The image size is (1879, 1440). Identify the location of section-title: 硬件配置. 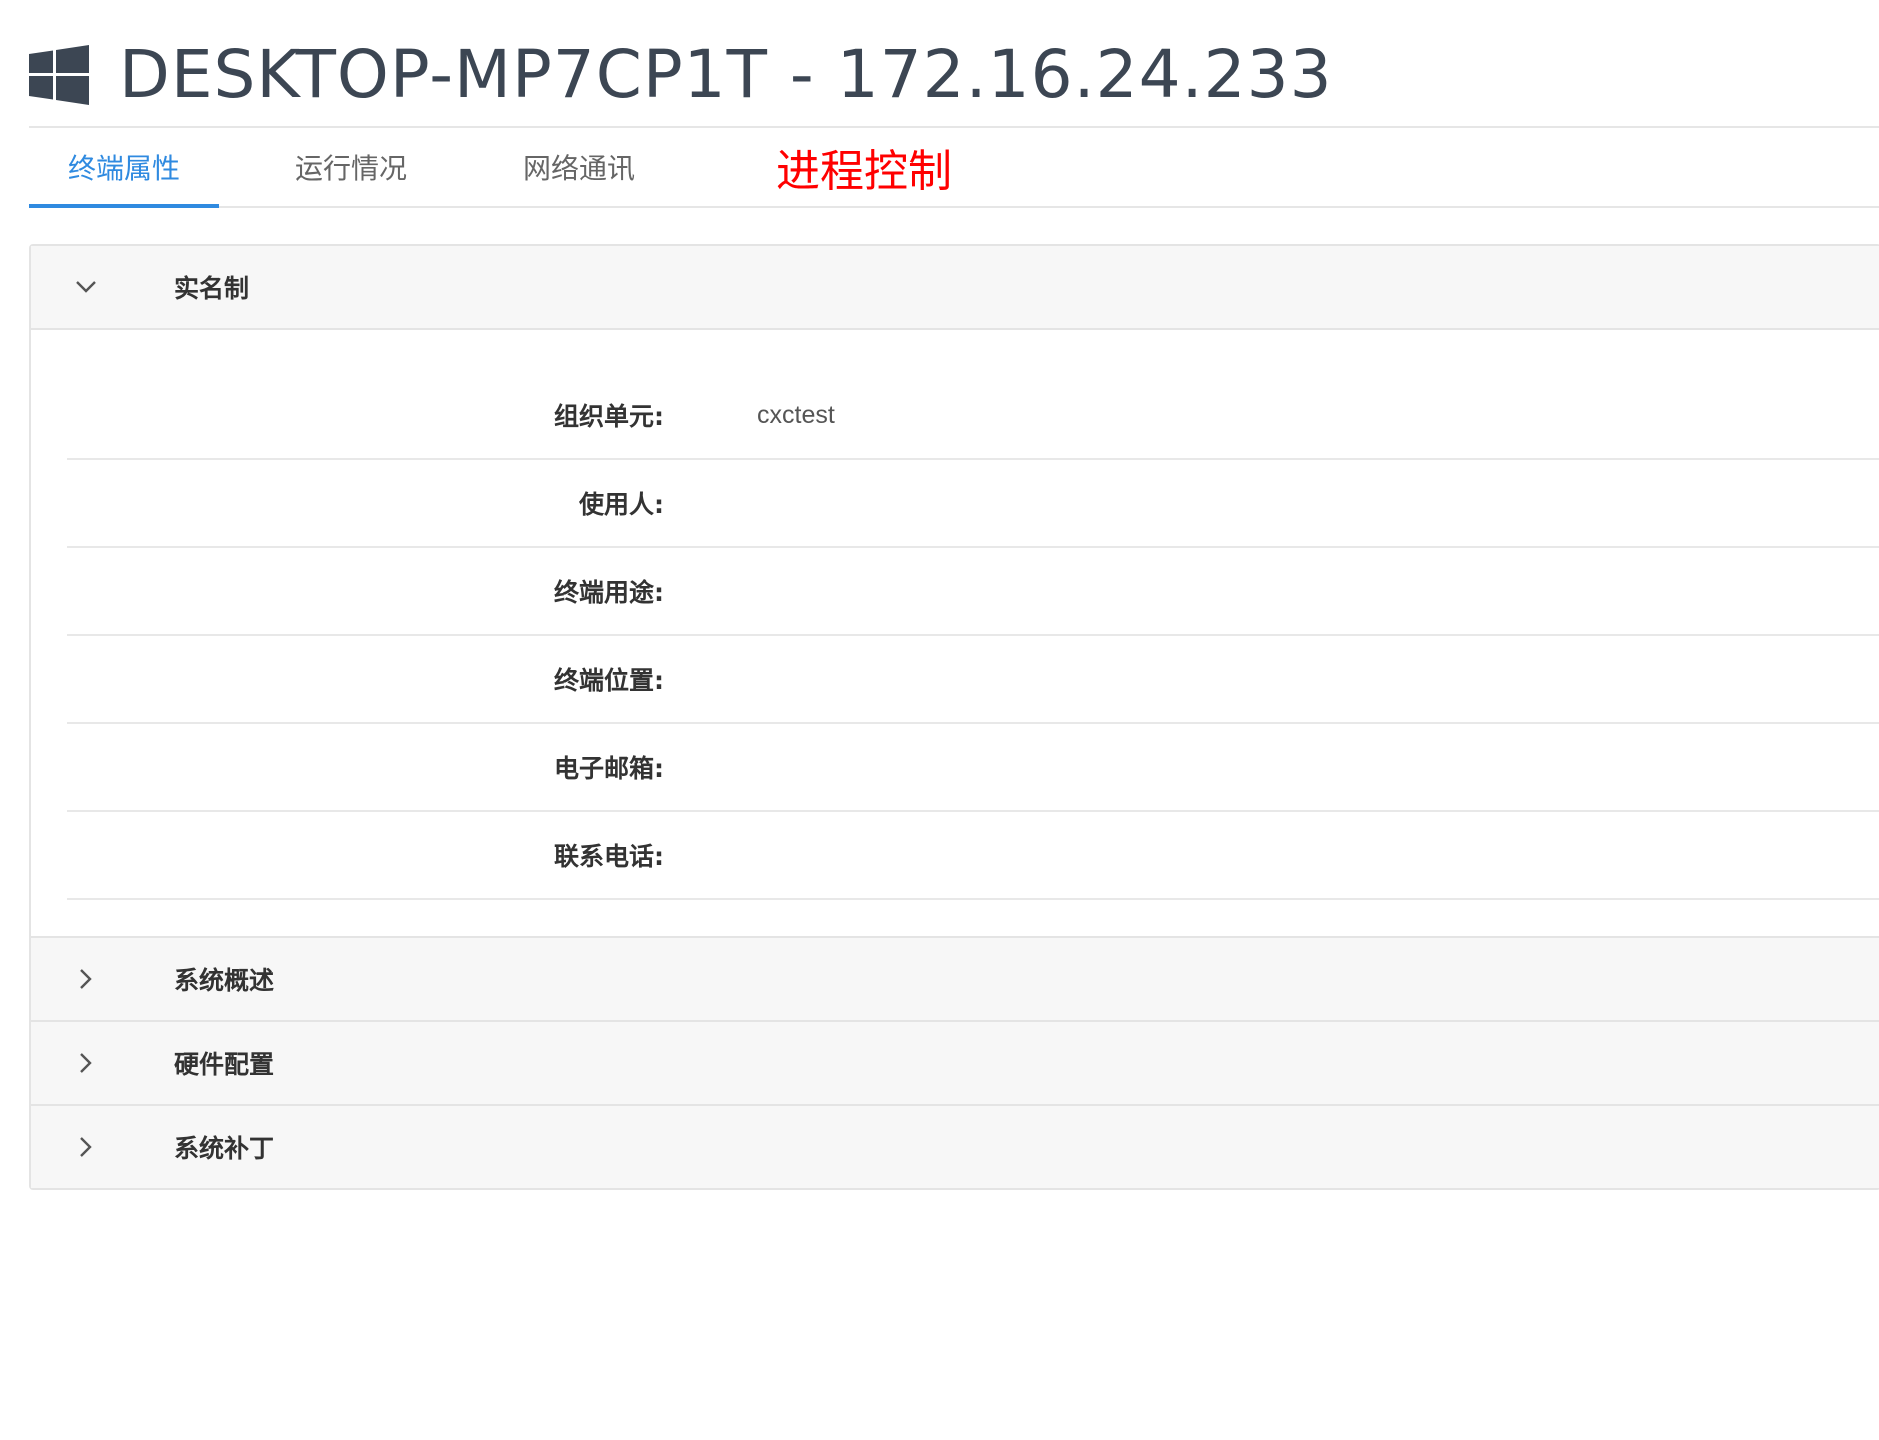
(224, 1064).